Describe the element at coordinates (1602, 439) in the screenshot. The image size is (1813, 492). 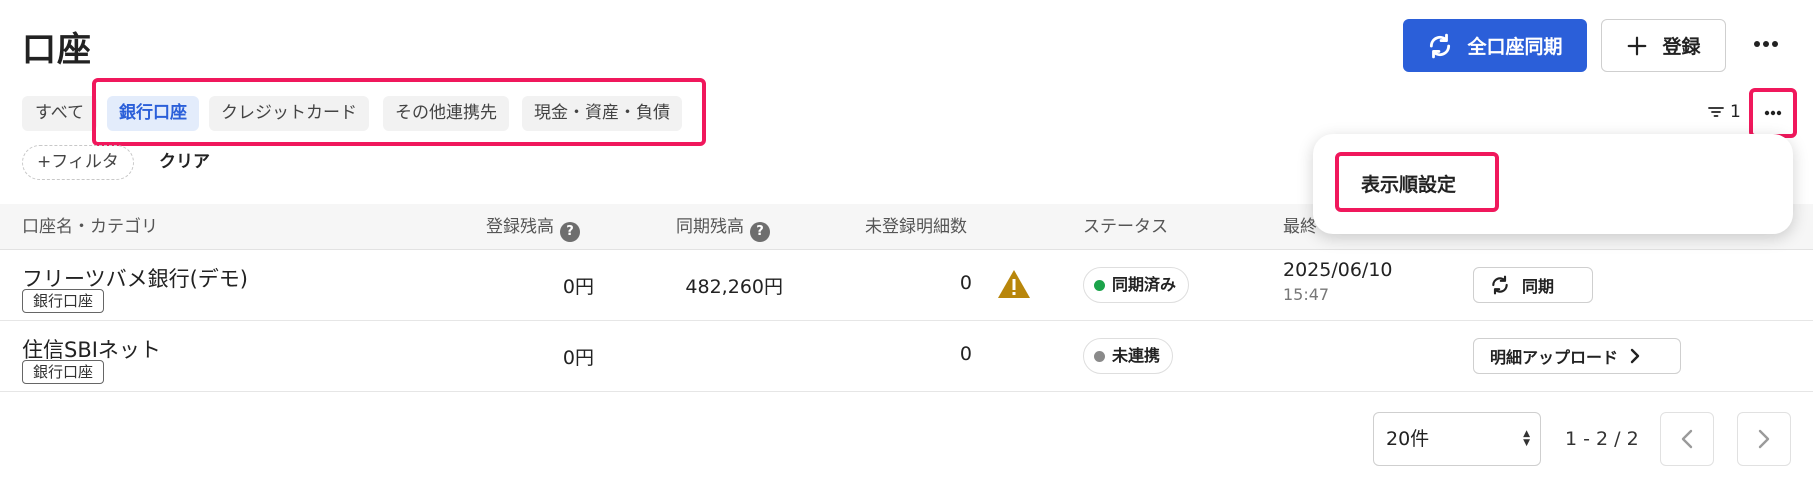
I see `pagination-range: 1 - 2 / 2` at that location.